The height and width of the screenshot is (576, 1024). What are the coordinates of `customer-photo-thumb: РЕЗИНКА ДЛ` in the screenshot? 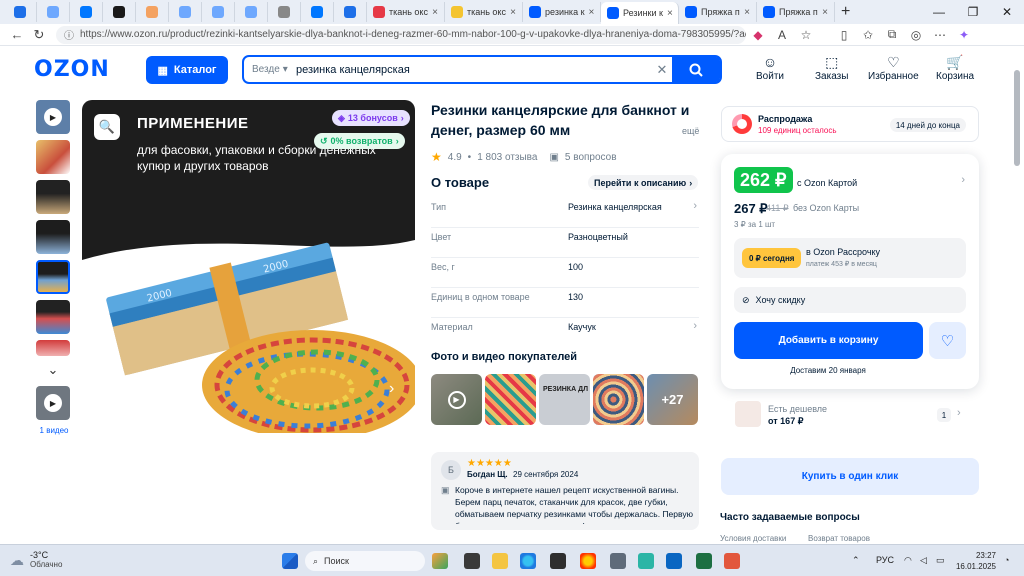 It's located at (564, 399).